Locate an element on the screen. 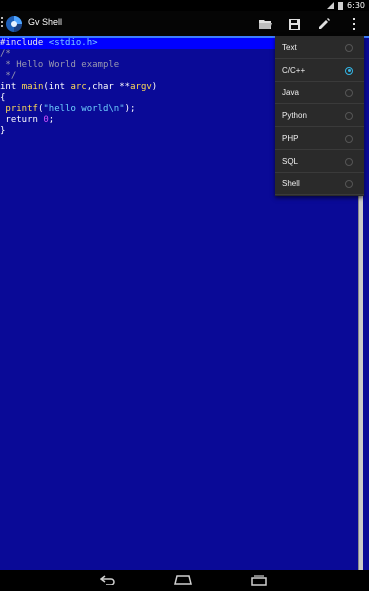 This screenshot has width=369, height=591. open-folder-icon is located at coordinates (265, 24).